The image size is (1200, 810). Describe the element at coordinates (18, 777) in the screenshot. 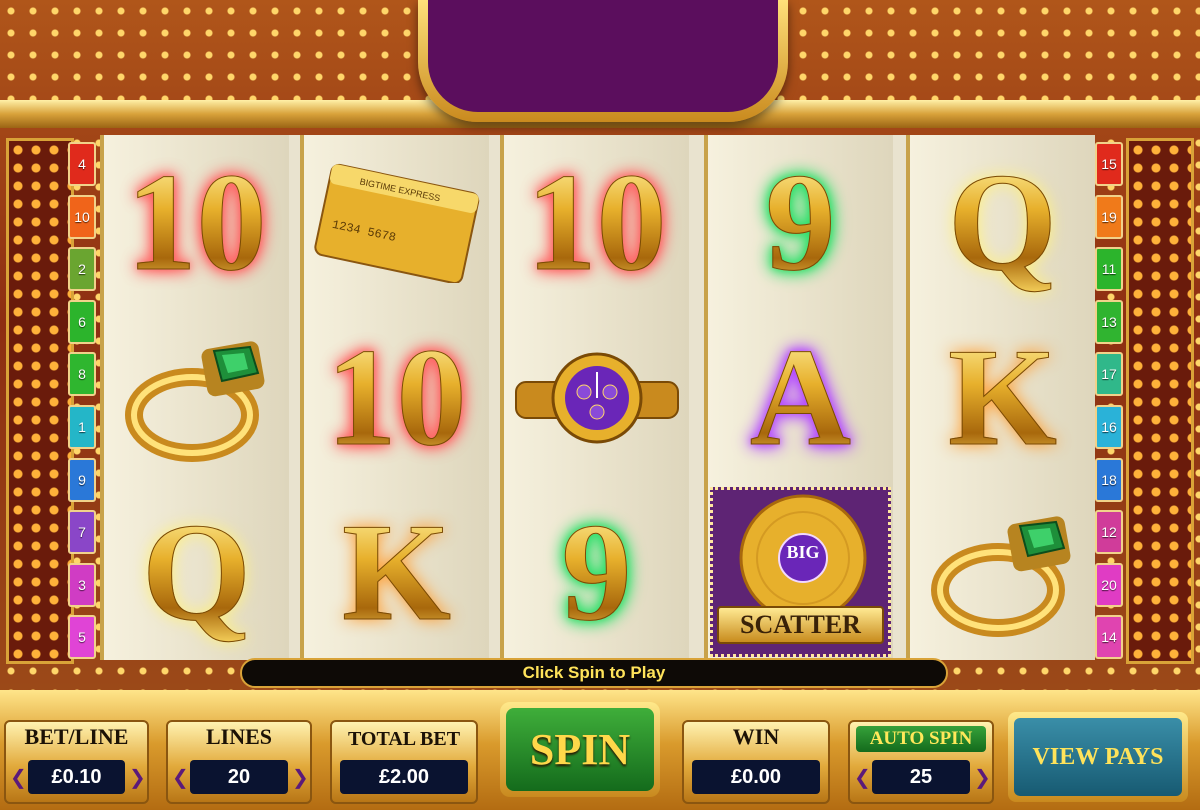

I see `bet-line-decrease-arrow-icon: ❮` at that location.